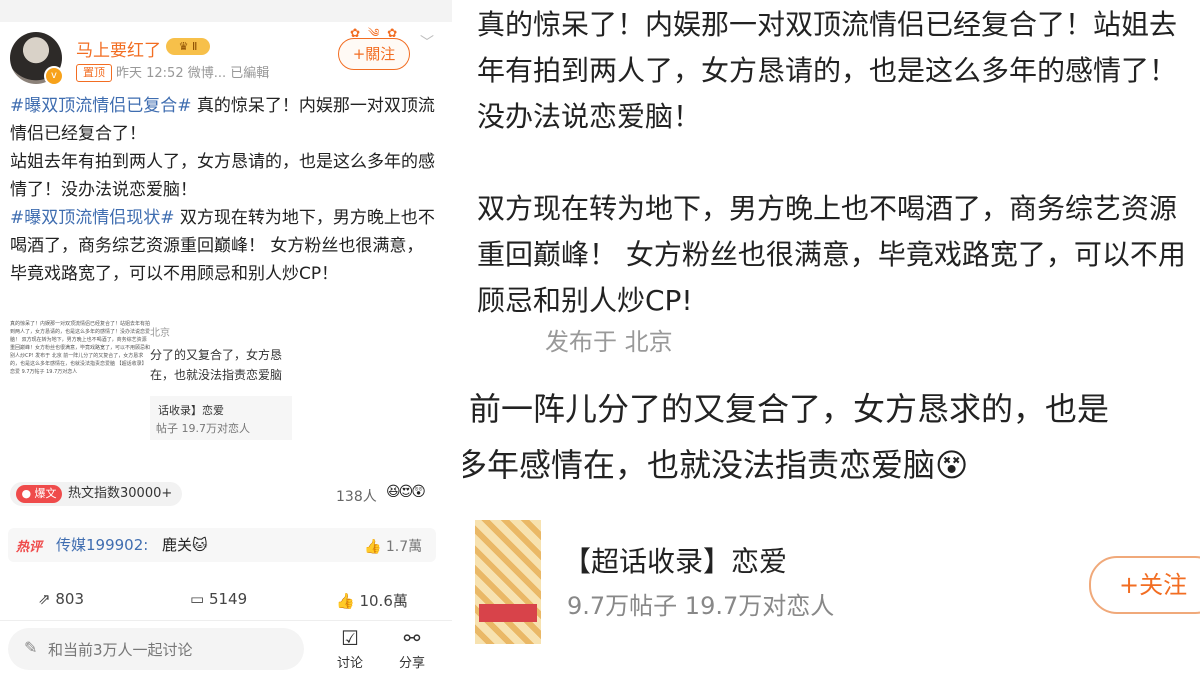 The image size is (1200, 675). I want to click on topic-cover-image, so click(508, 582).